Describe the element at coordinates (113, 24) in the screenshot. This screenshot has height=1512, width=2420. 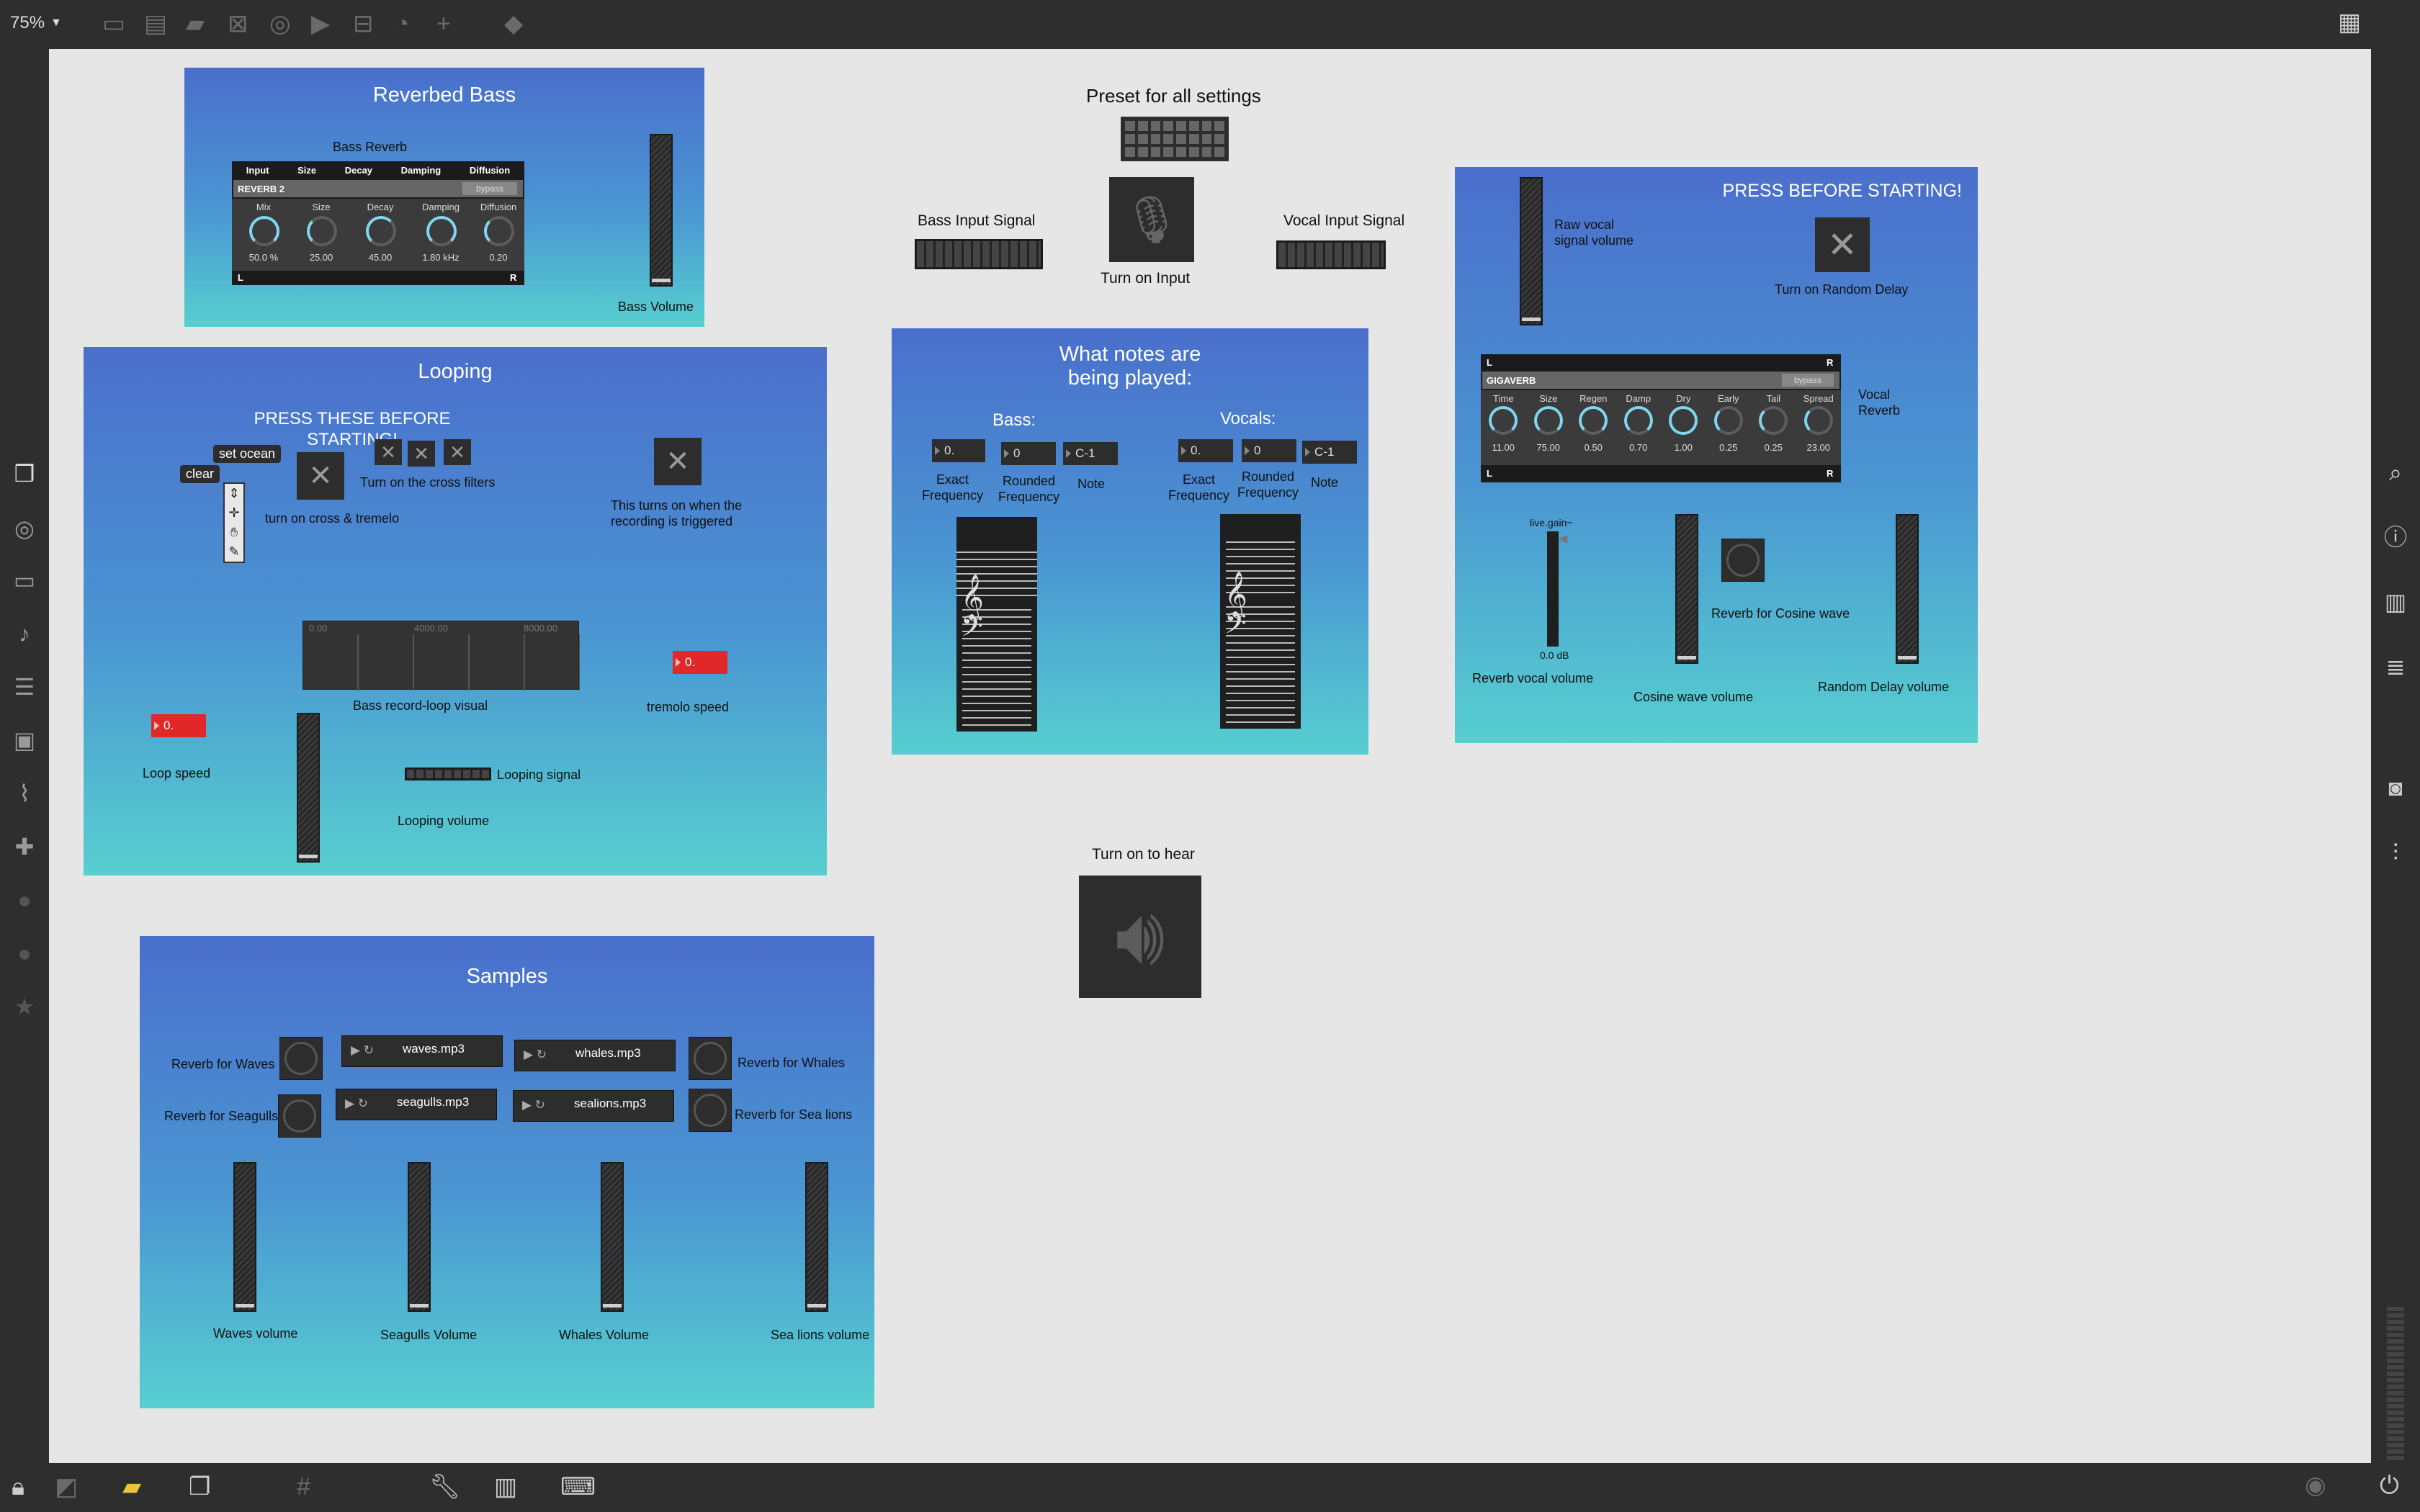
I see `new-object-icon: ▭` at that location.